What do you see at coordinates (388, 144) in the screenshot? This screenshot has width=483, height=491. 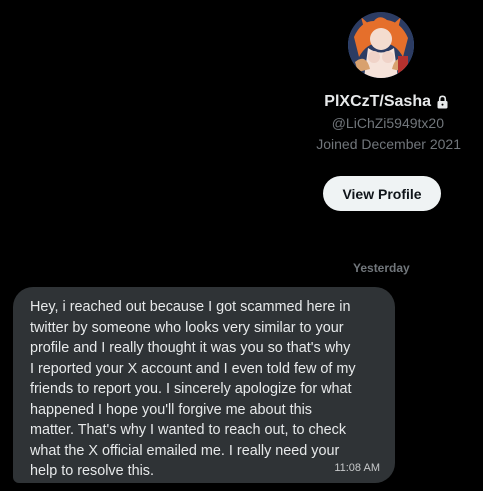 I see `joined-date: Joined December 2021` at bounding box center [388, 144].